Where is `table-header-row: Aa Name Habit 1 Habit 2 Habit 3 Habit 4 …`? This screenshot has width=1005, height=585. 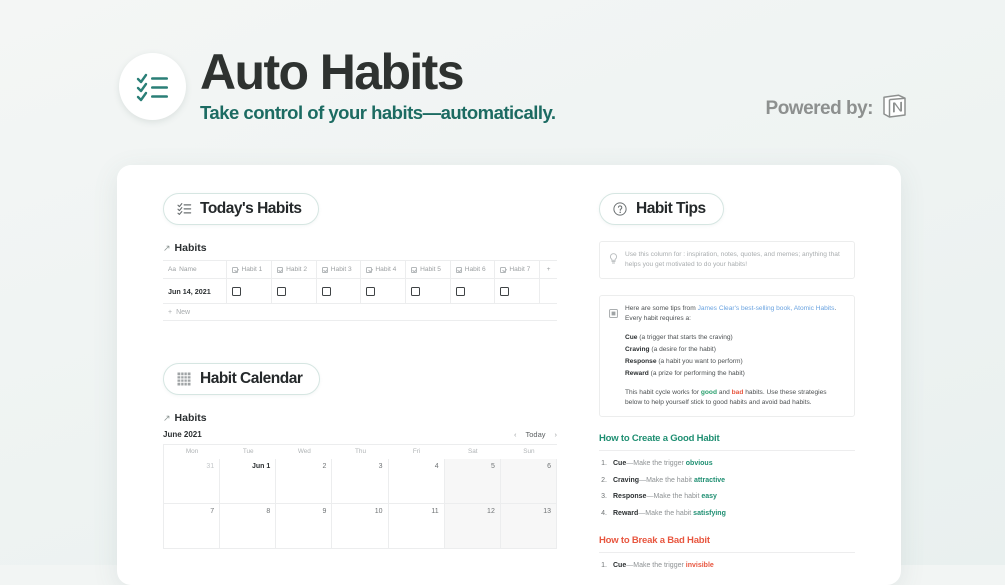
table-header-row: Aa Name Habit 1 Habit 2 Habit 3 Habit 4 … is located at coordinates (360, 270).